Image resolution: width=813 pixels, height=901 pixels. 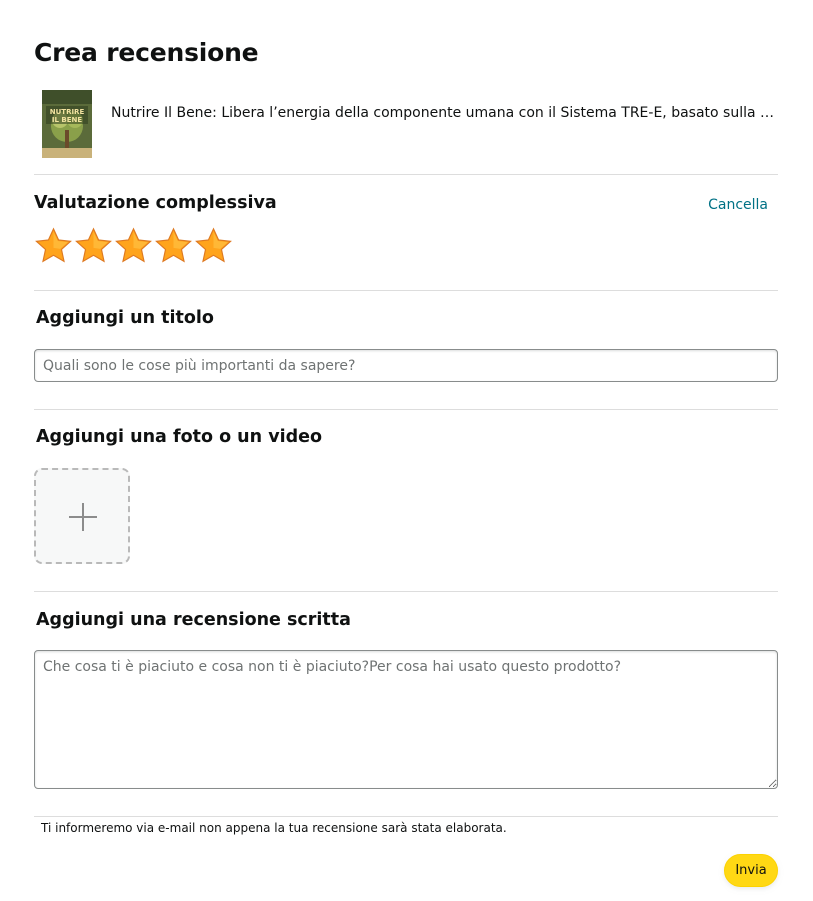 I want to click on svg-text: NUTRIRE, so click(x=67, y=112).